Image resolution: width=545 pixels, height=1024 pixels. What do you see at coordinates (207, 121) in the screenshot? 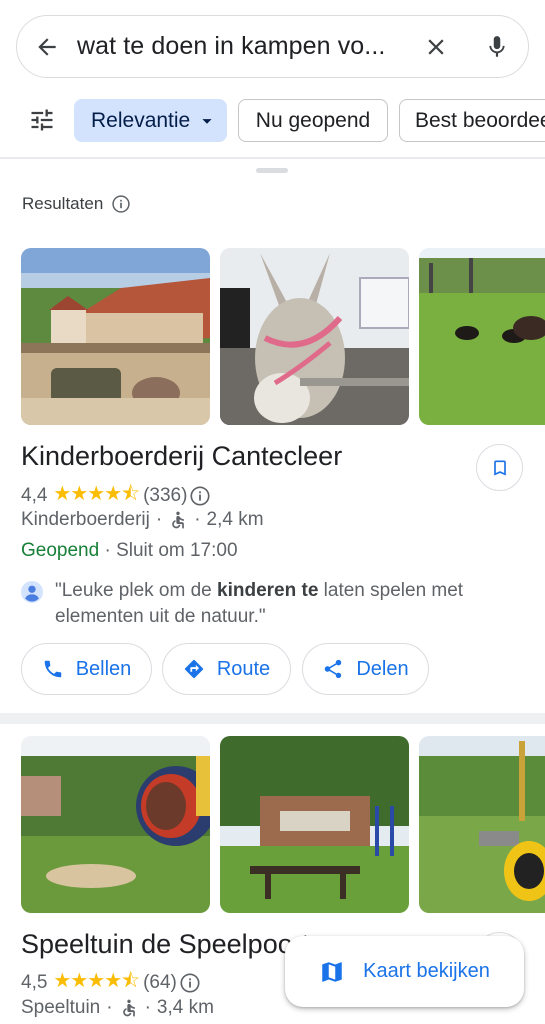
I see `dropdown-arrow-icon` at bounding box center [207, 121].